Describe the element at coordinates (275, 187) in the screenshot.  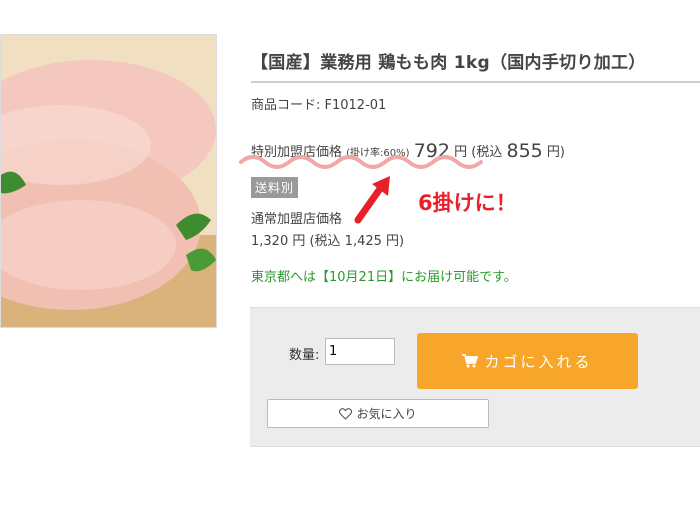
I see `shipping-badge: 送料別` at that location.